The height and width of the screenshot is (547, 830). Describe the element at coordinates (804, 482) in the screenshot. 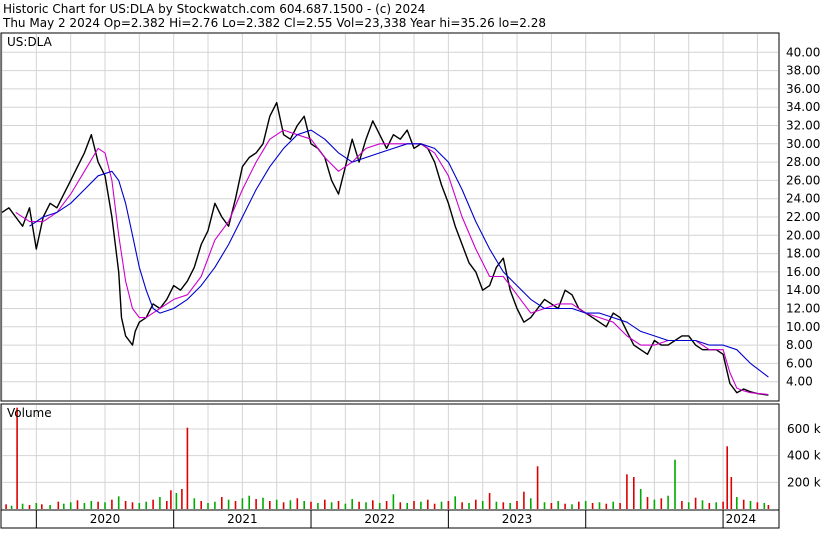

I see `volume-tick-label: 200 k` at that location.